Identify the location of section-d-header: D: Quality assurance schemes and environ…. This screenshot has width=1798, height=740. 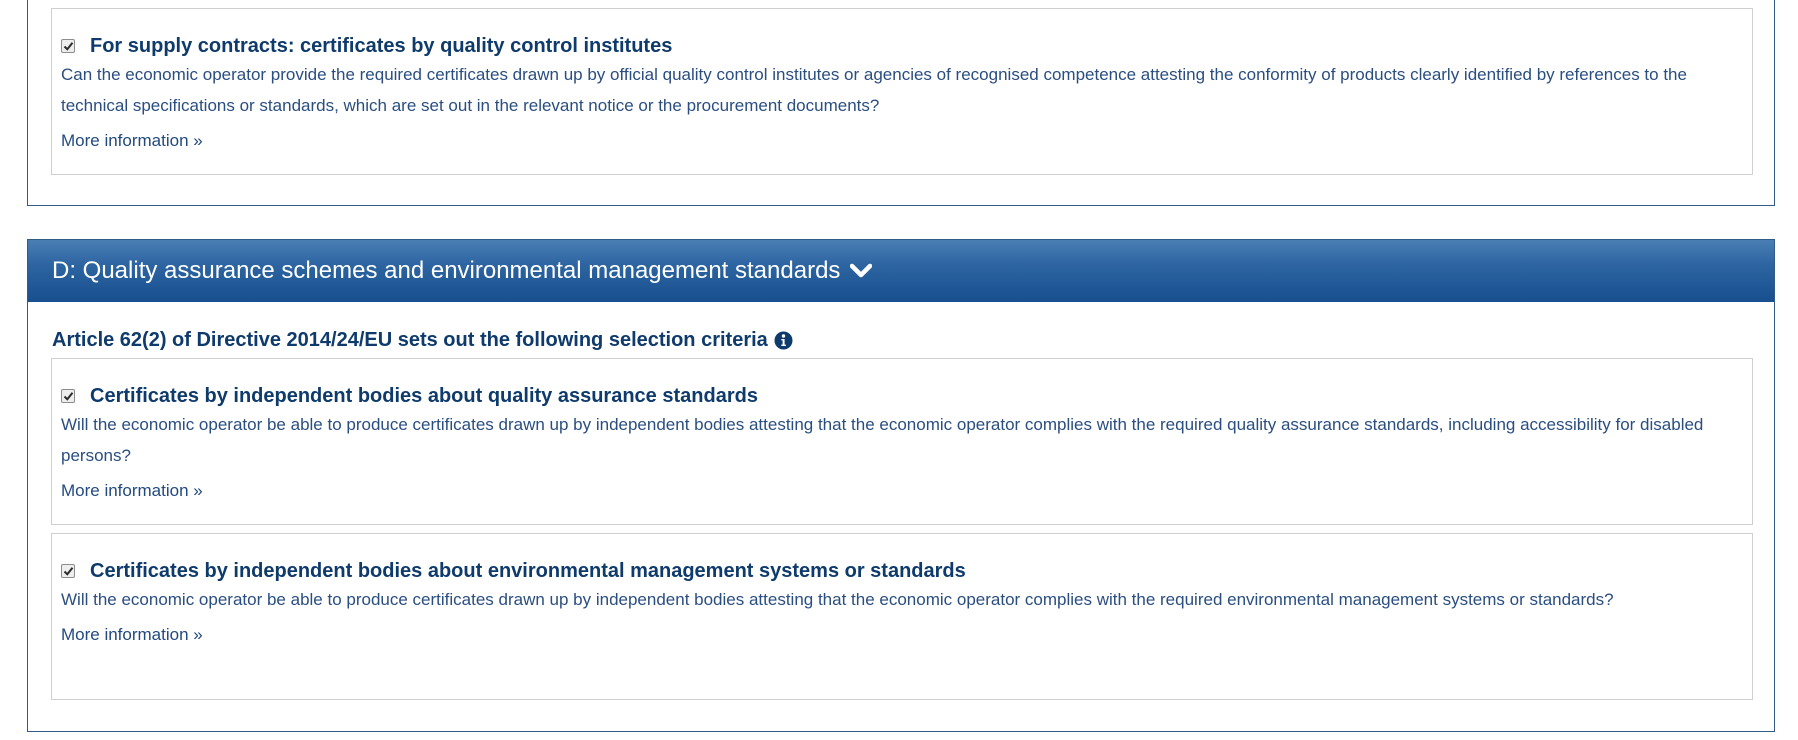
(901, 271).